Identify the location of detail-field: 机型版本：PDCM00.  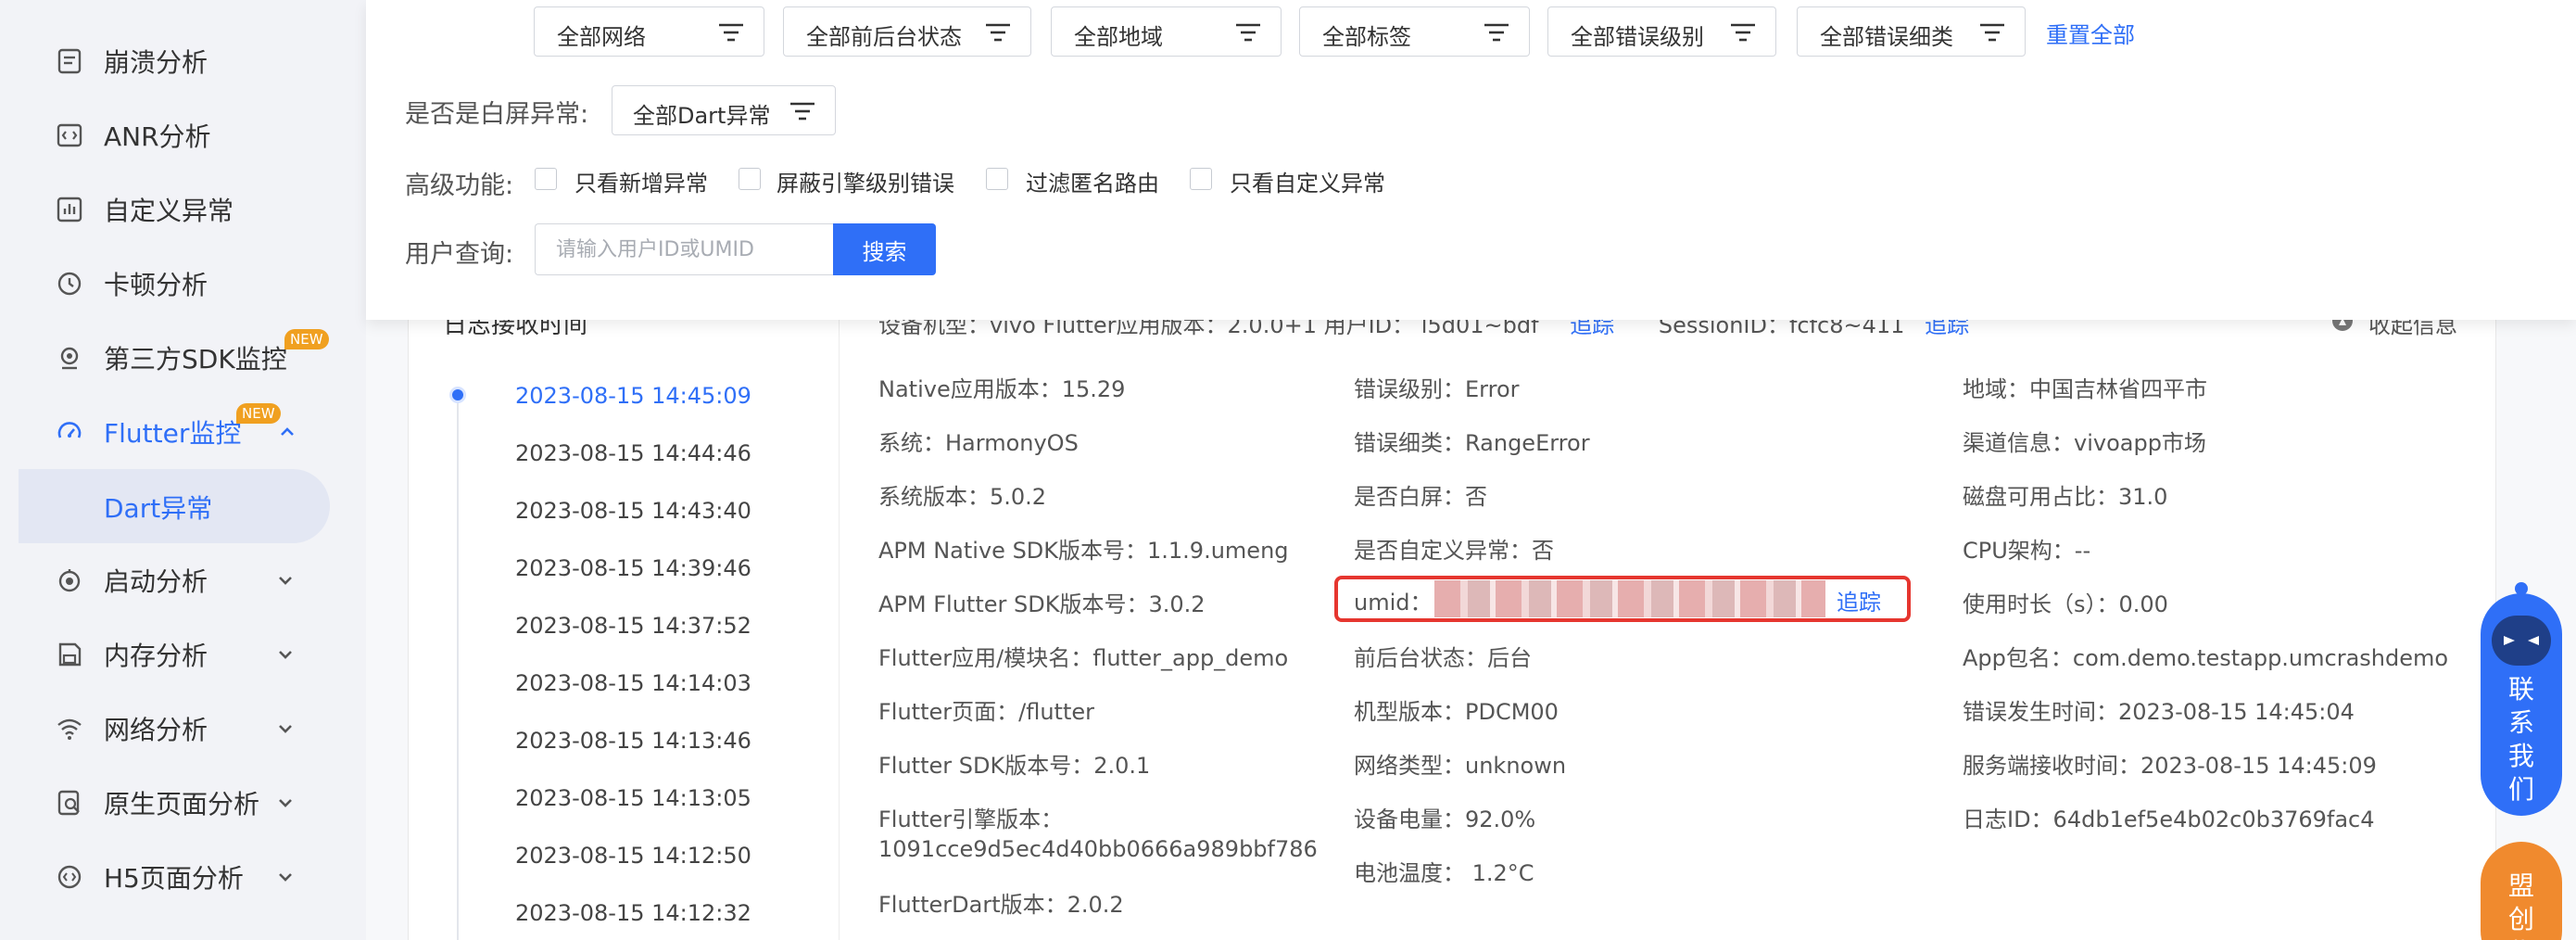
(1457, 712).